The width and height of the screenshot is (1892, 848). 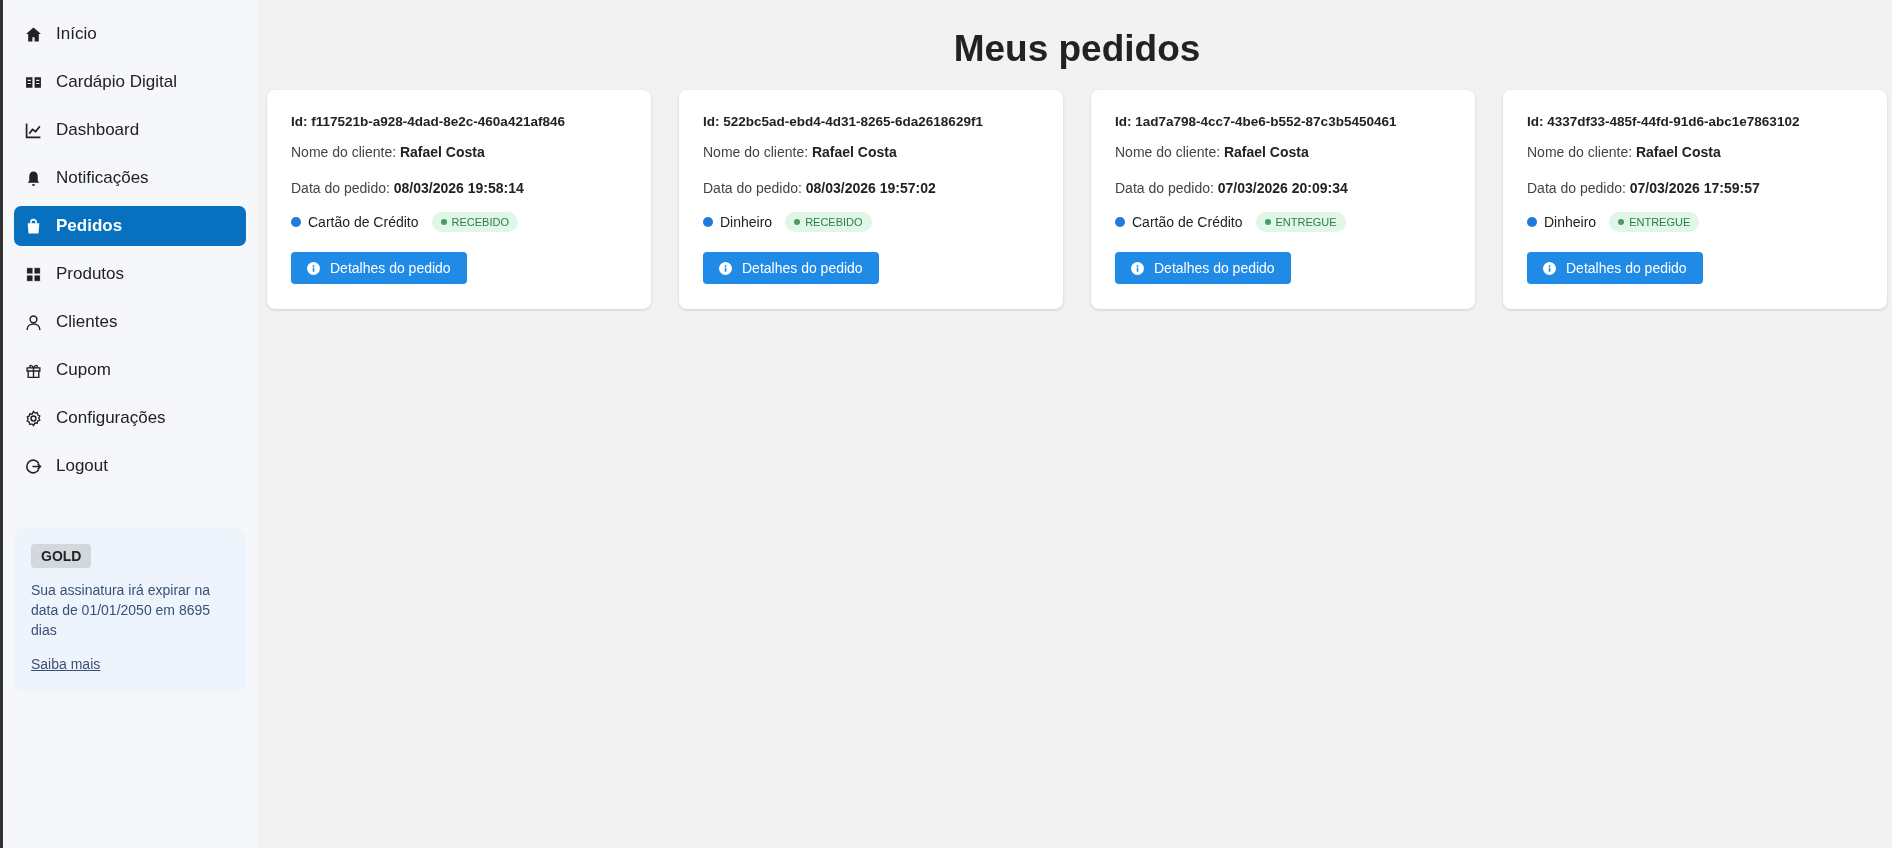 What do you see at coordinates (1077, 49) in the screenshot?
I see `page-title: Meus pedidos` at bounding box center [1077, 49].